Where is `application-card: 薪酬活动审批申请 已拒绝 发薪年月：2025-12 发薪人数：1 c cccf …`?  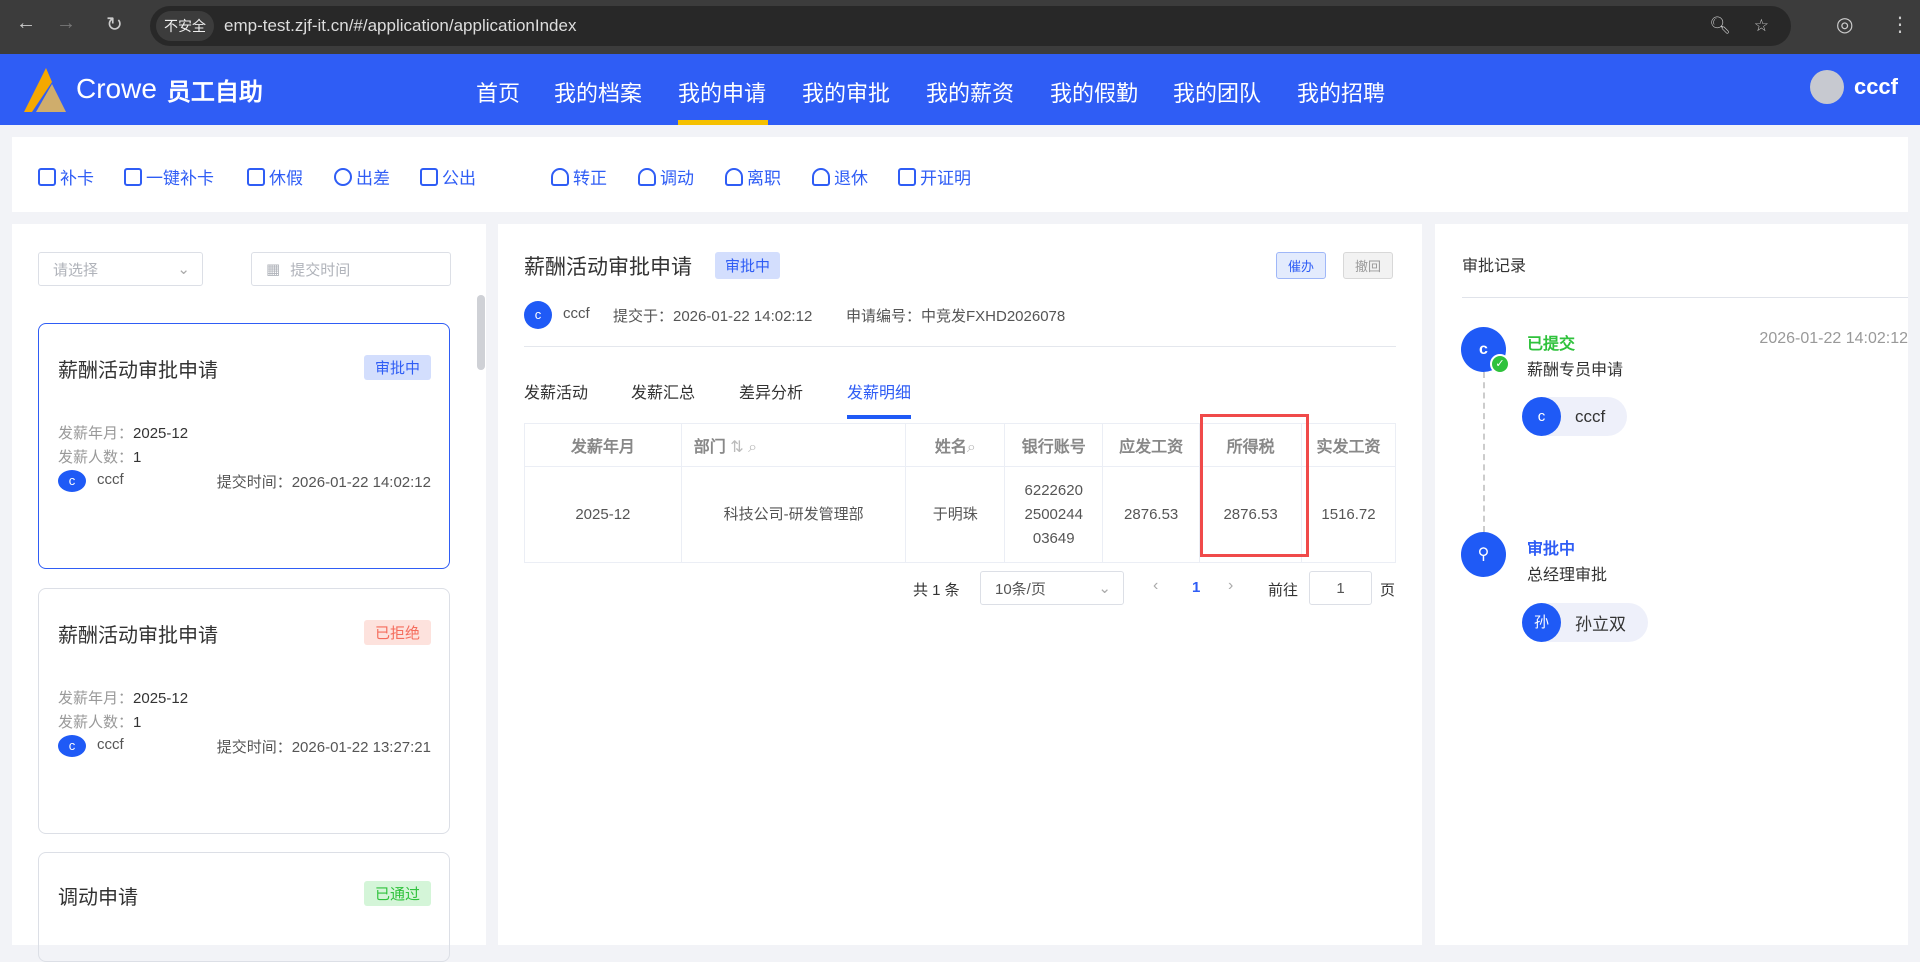 application-card: 薪酬活动审批申请 已拒绝 发薪年月：2025-12 发薪人数：1 c cccf … is located at coordinates (244, 711).